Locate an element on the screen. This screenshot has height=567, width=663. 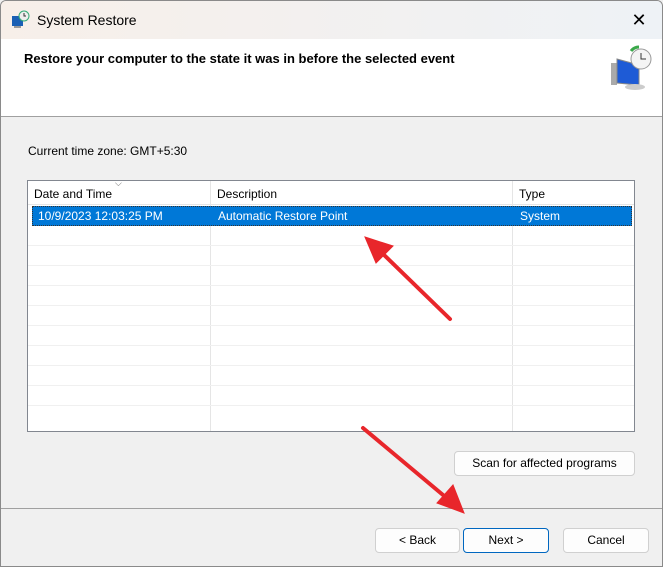
row-date: 10/9/2023 12:03:25 PM is located at coordinates (100, 216).